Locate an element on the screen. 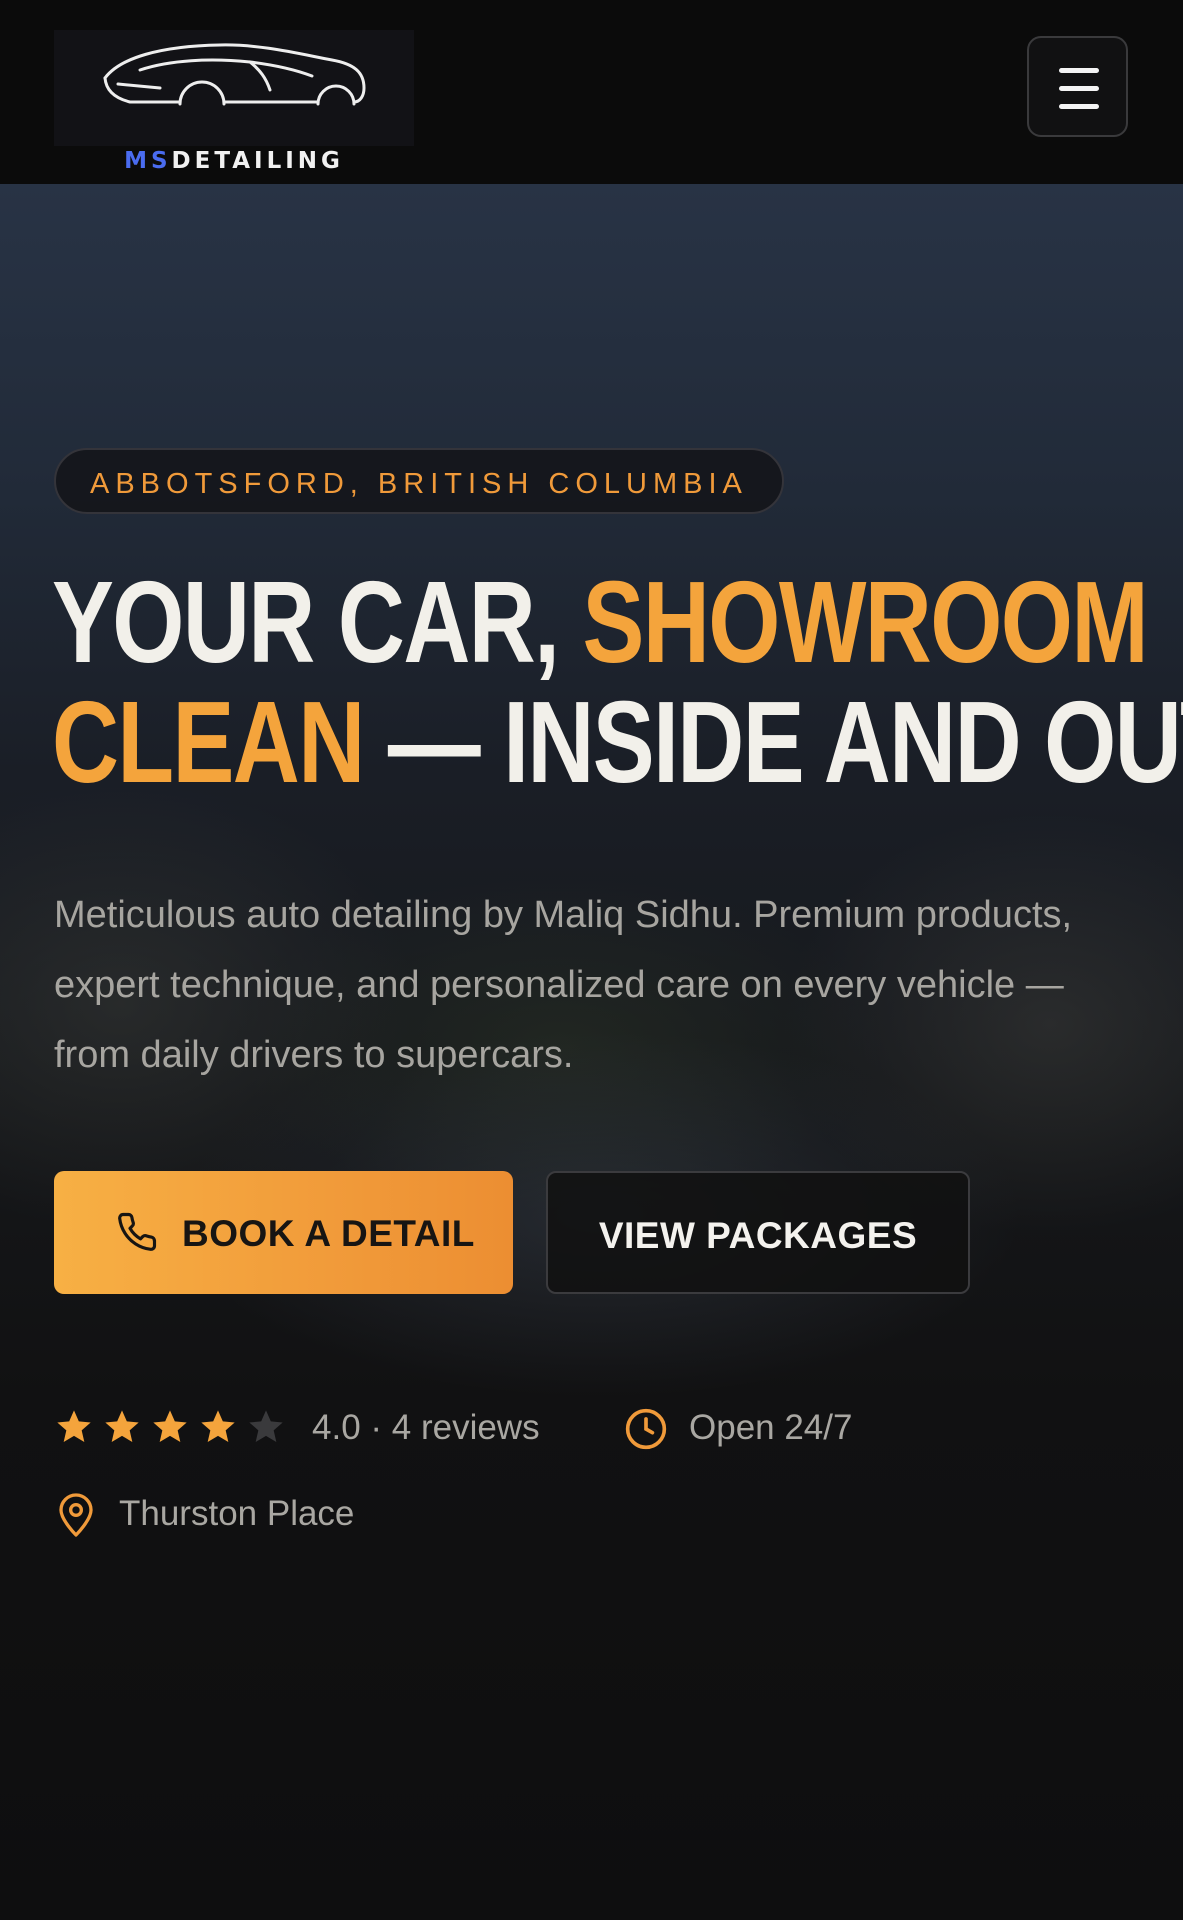 The image size is (1183, 1920). rating-text: 4.0 · 4 reviews is located at coordinates (426, 1427).